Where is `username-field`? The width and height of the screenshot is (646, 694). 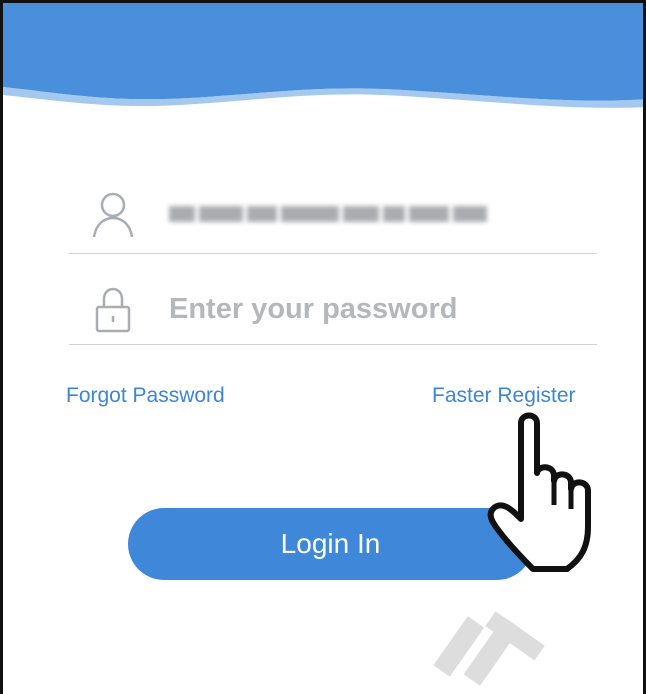 username-field is located at coordinates (333, 214).